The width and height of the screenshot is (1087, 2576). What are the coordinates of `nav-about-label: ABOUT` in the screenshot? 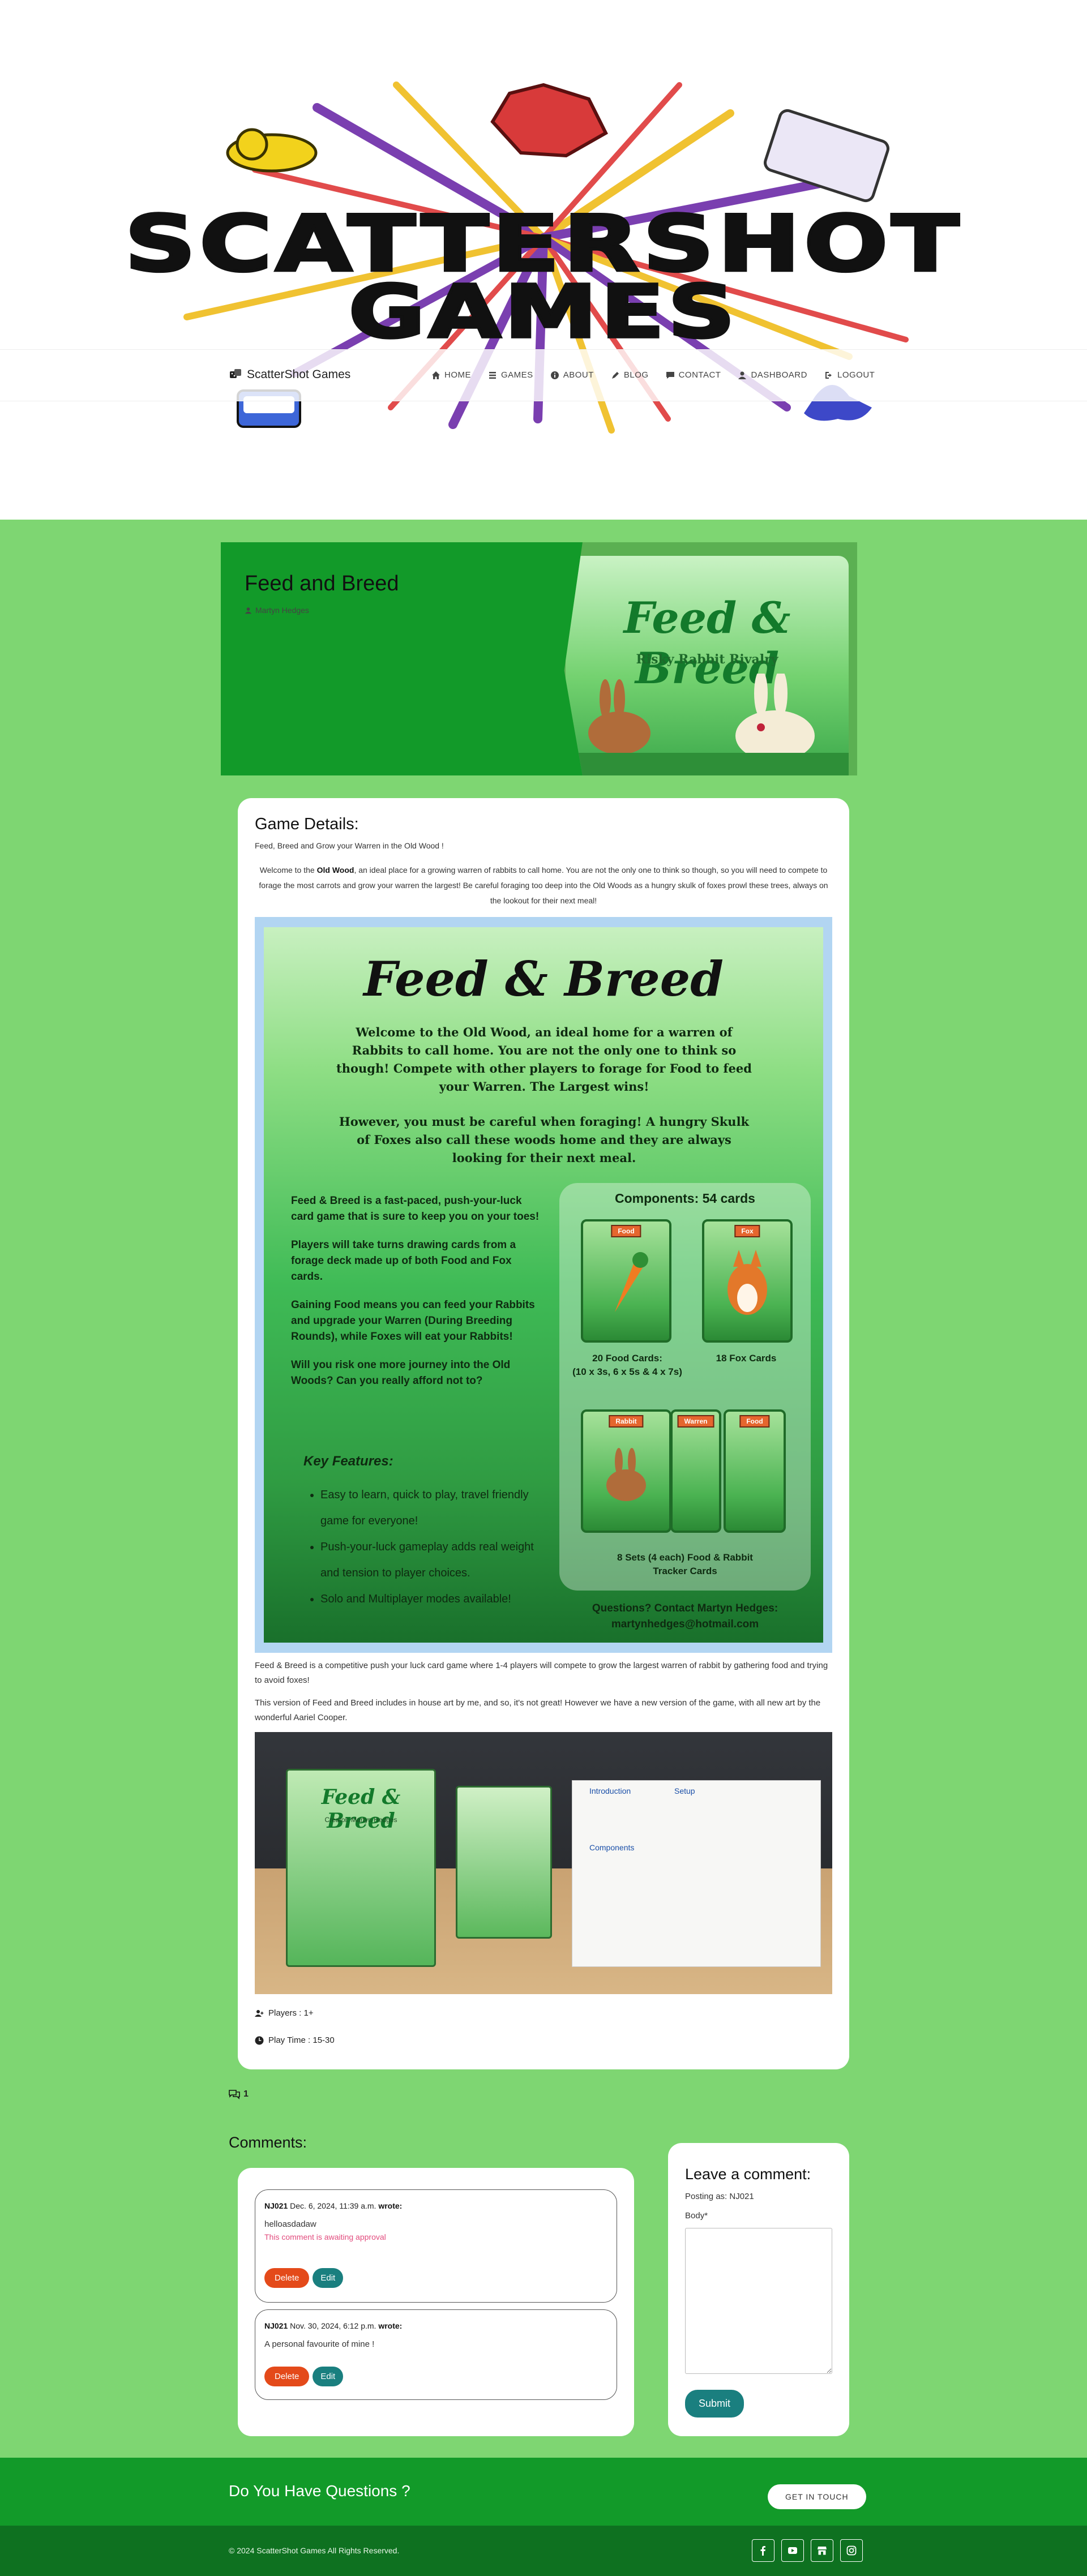 It's located at (578, 375).